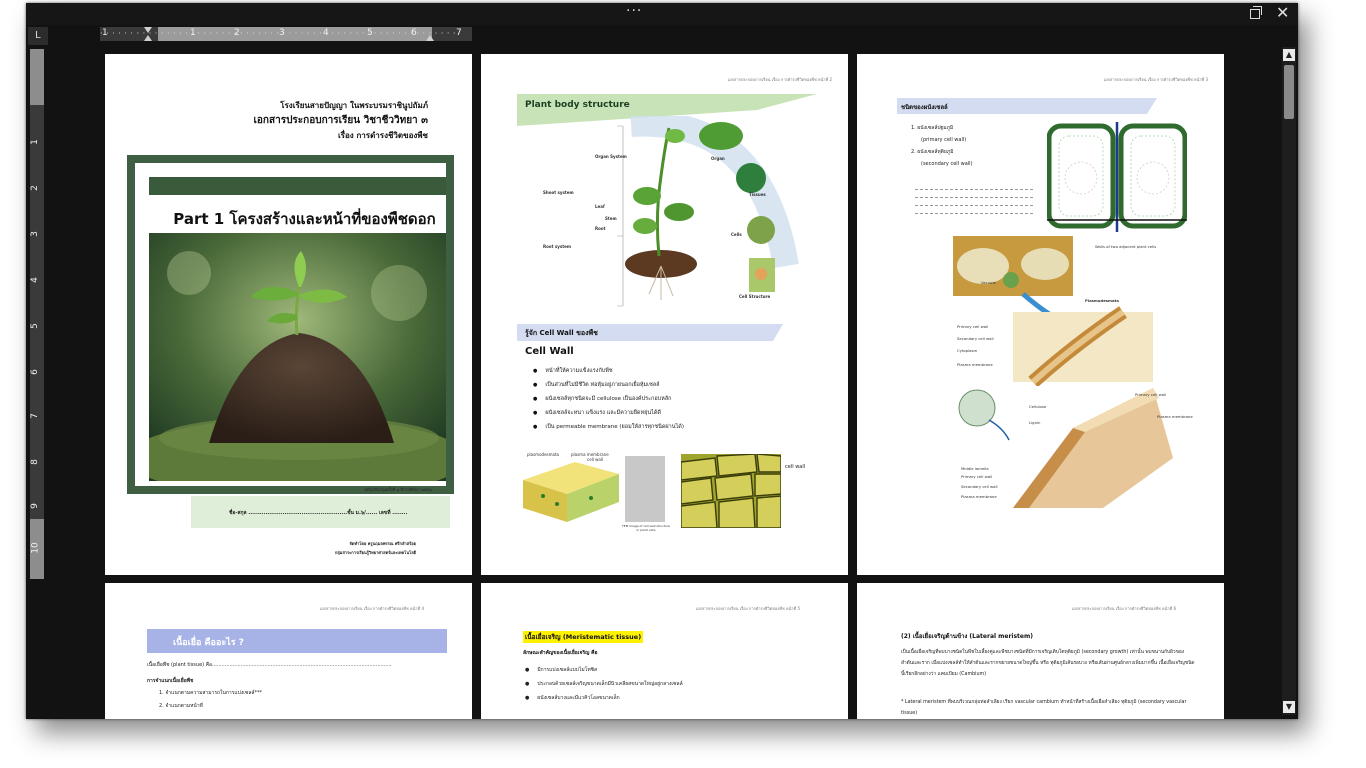 The image size is (1366, 768). I want to click on tissue-banner: เนื้อเยื่อ คืออะไร ?, so click(297, 641).